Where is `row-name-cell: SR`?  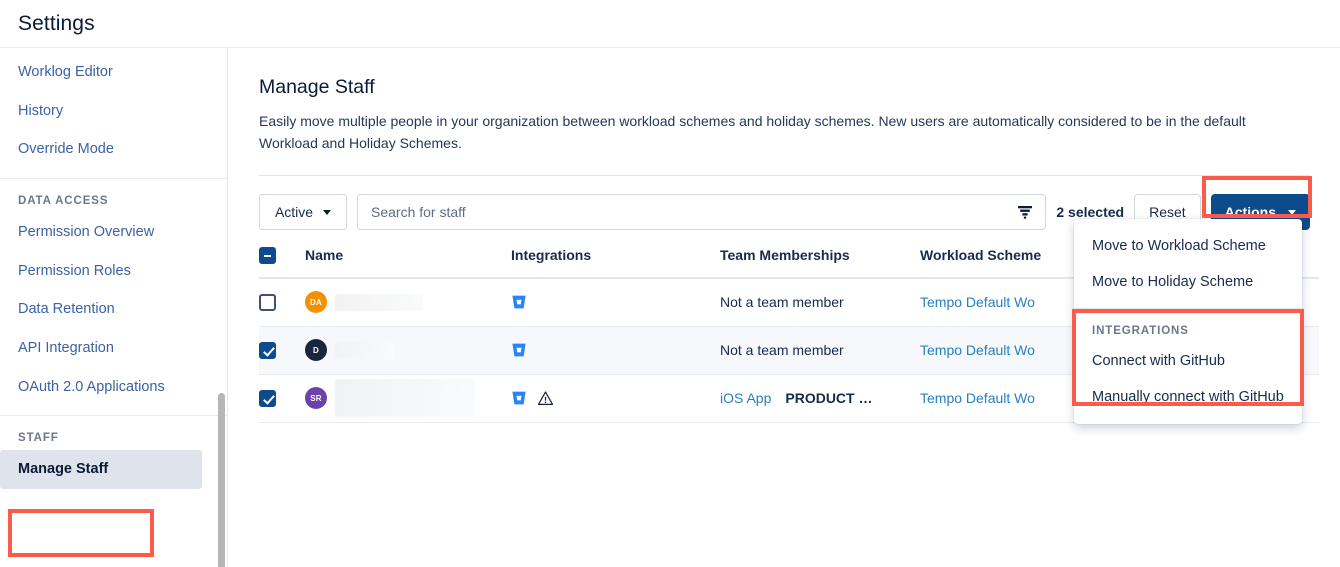 row-name-cell: SR is located at coordinates (408, 398).